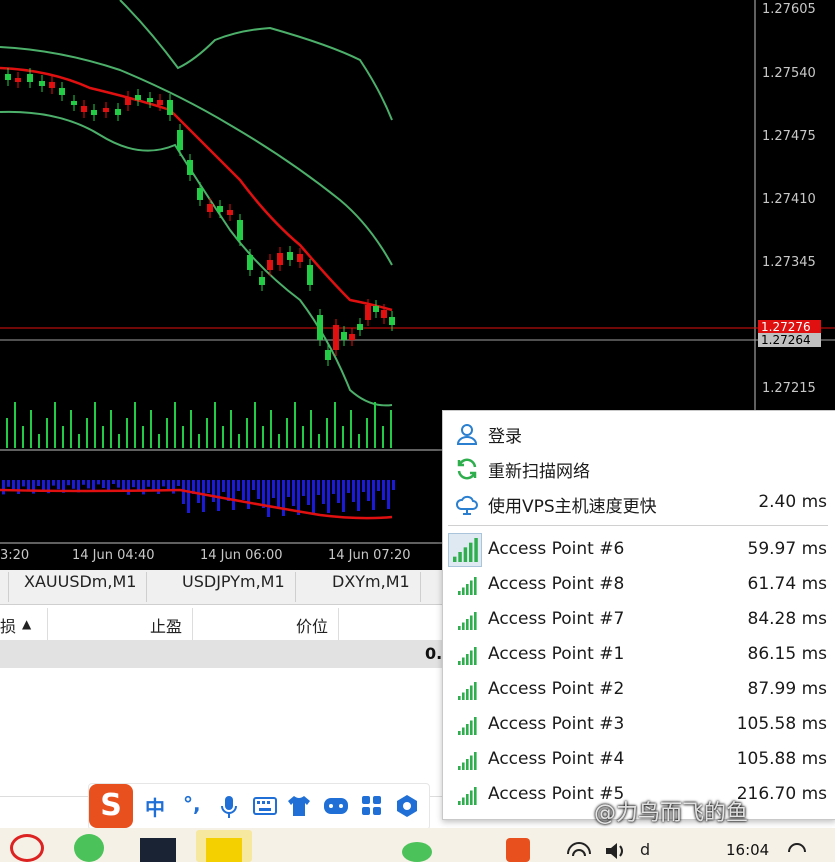 The width and height of the screenshot is (835, 862). I want to click on menu-item-rescan: 重新扫描网络, so click(639, 468).